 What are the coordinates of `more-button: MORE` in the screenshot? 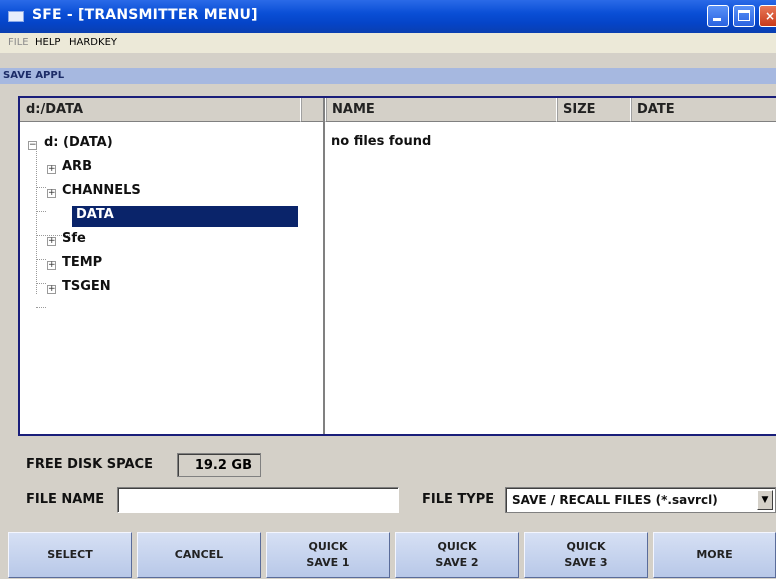 It's located at (714, 555).